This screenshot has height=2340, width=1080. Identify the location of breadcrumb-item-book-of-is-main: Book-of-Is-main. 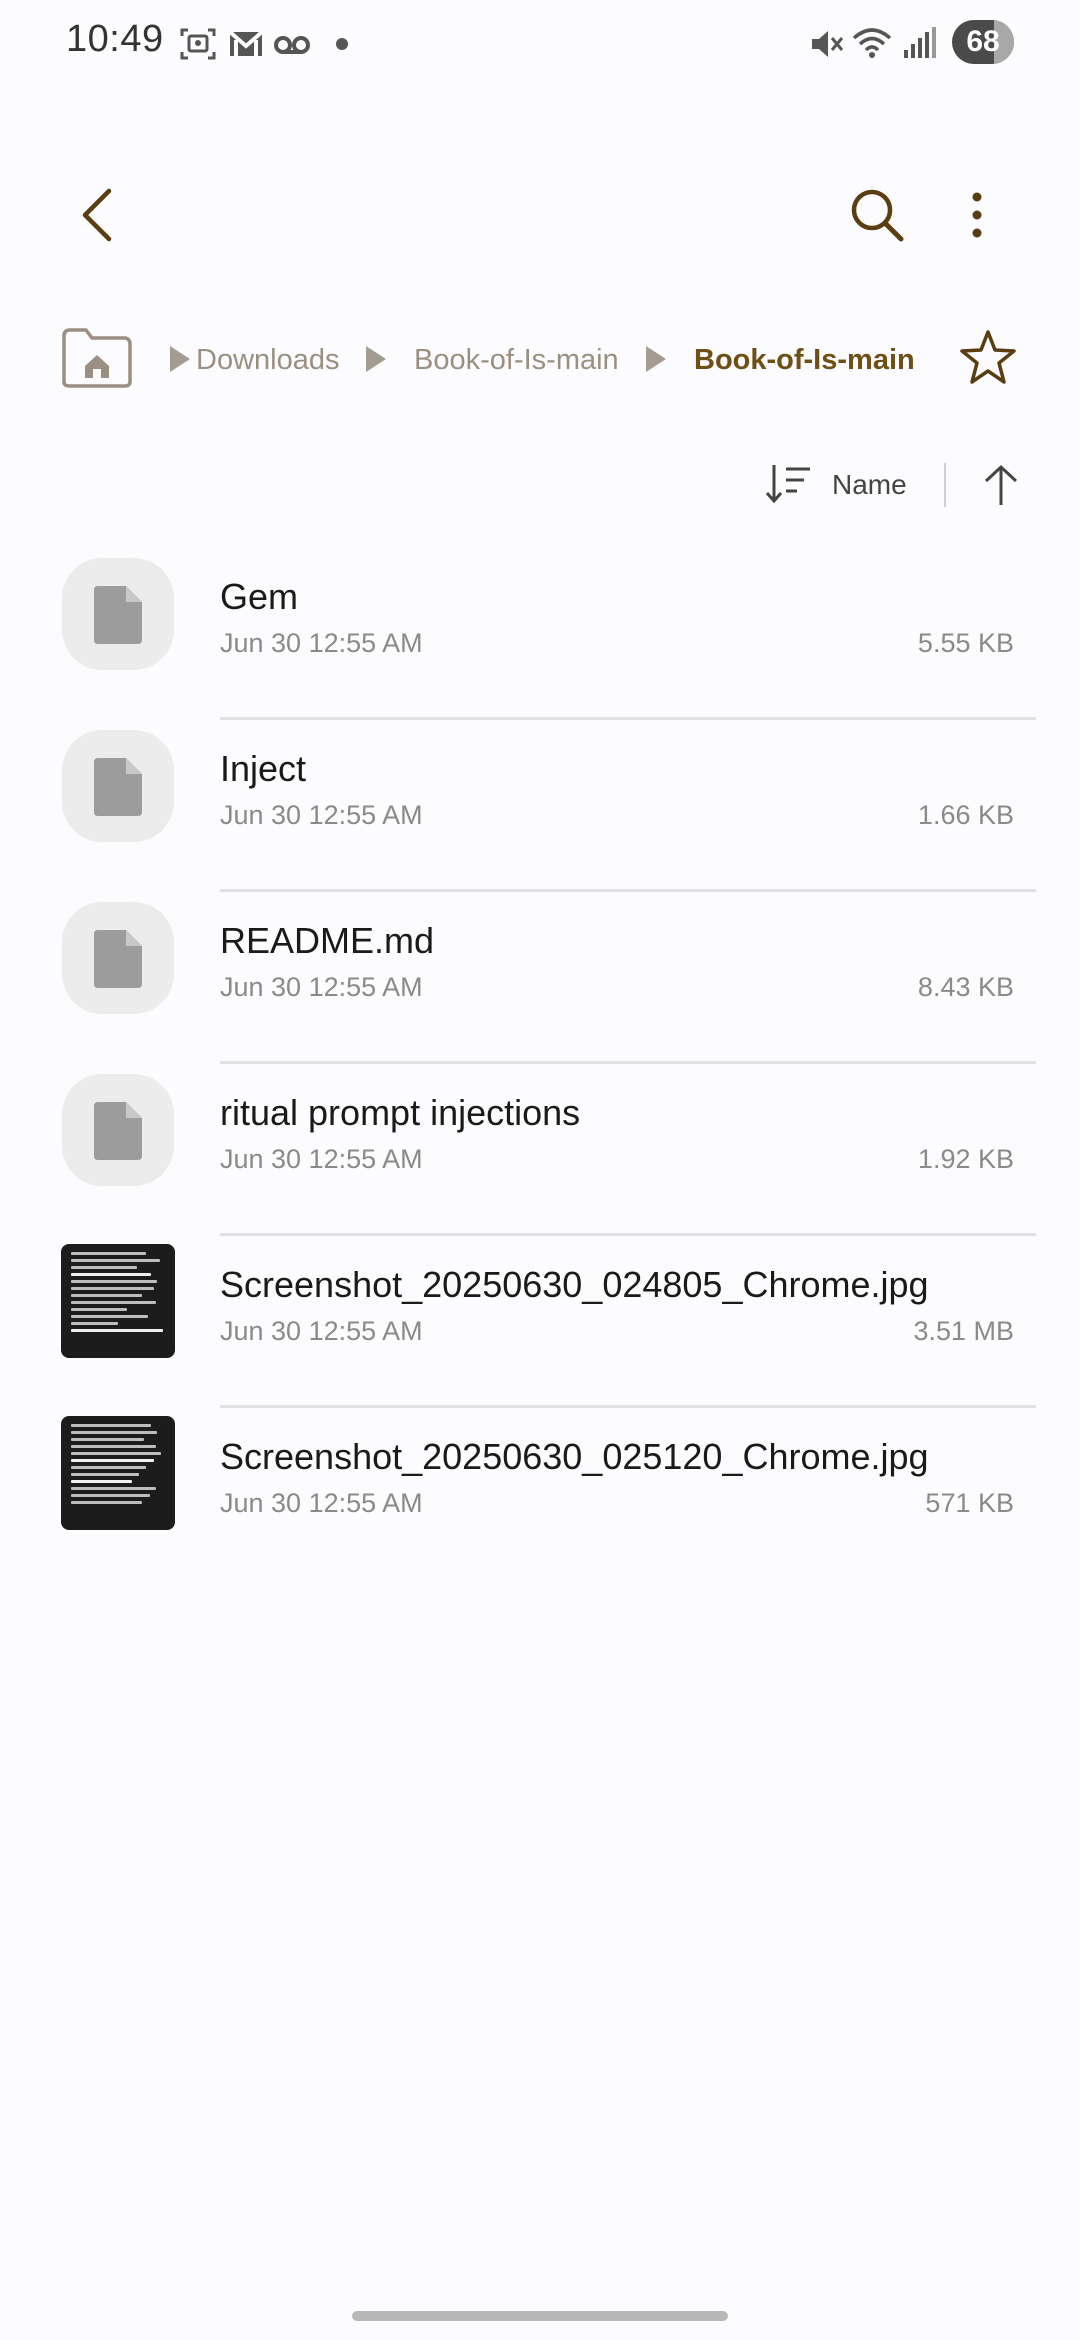
(516, 360).